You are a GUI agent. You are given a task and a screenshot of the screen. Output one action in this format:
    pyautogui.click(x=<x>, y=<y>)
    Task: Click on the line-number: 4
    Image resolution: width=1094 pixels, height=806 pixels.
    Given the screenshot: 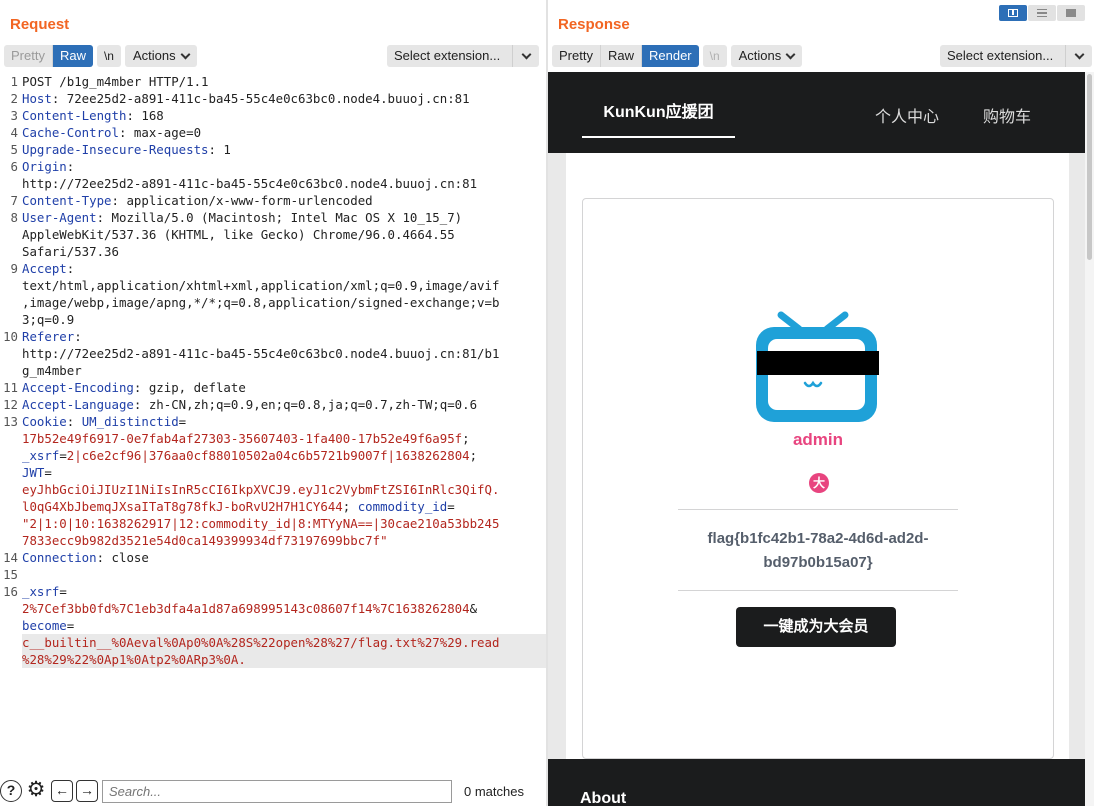 What is the action you would take?
    pyautogui.click(x=14, y=132)
    